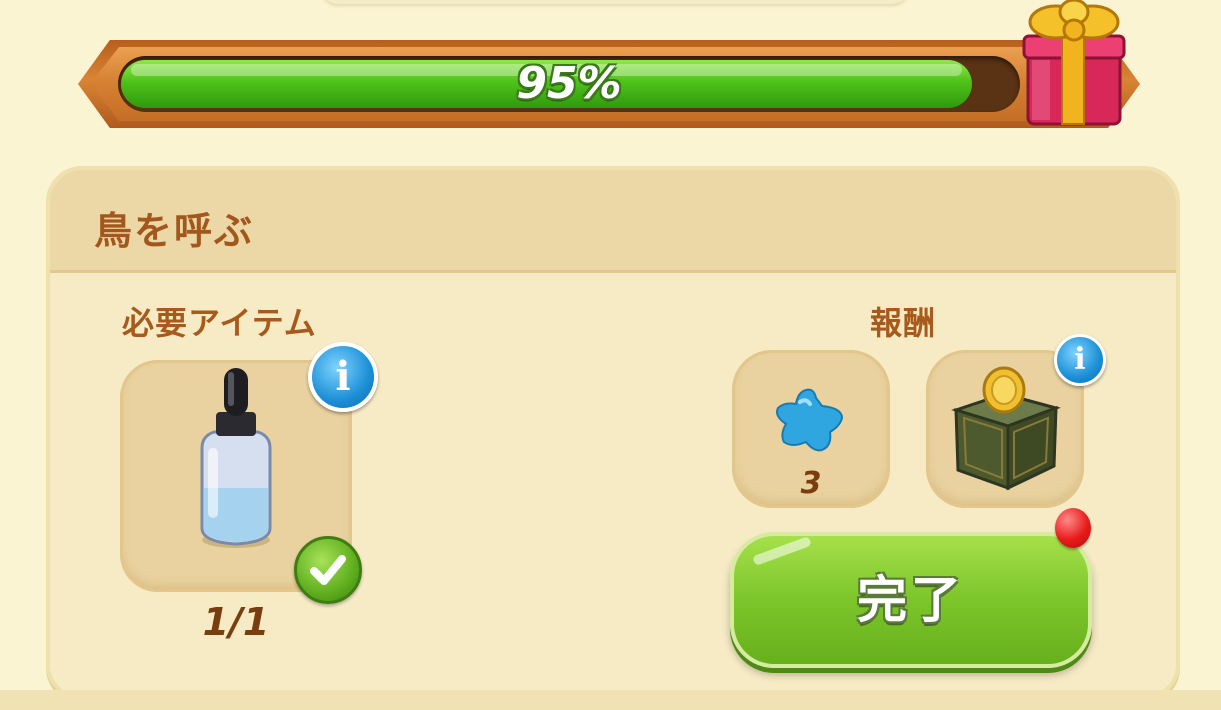 The width and height of the screenshot is (1221, 710). I want to click on reward-star-count: 3, so click(811, 483).